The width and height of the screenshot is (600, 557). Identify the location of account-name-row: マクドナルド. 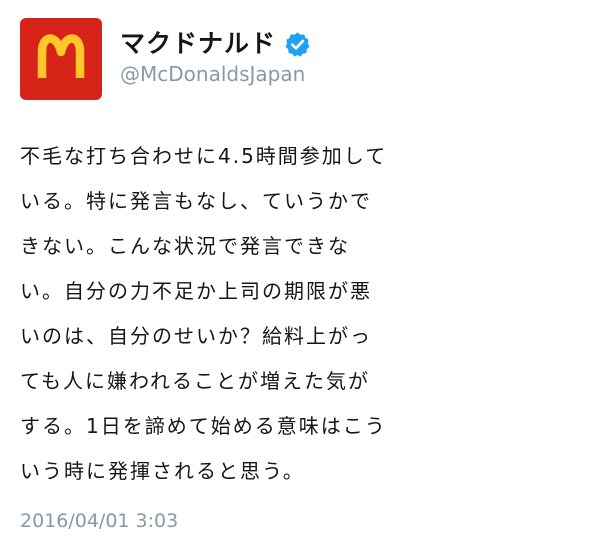
(215, 44).